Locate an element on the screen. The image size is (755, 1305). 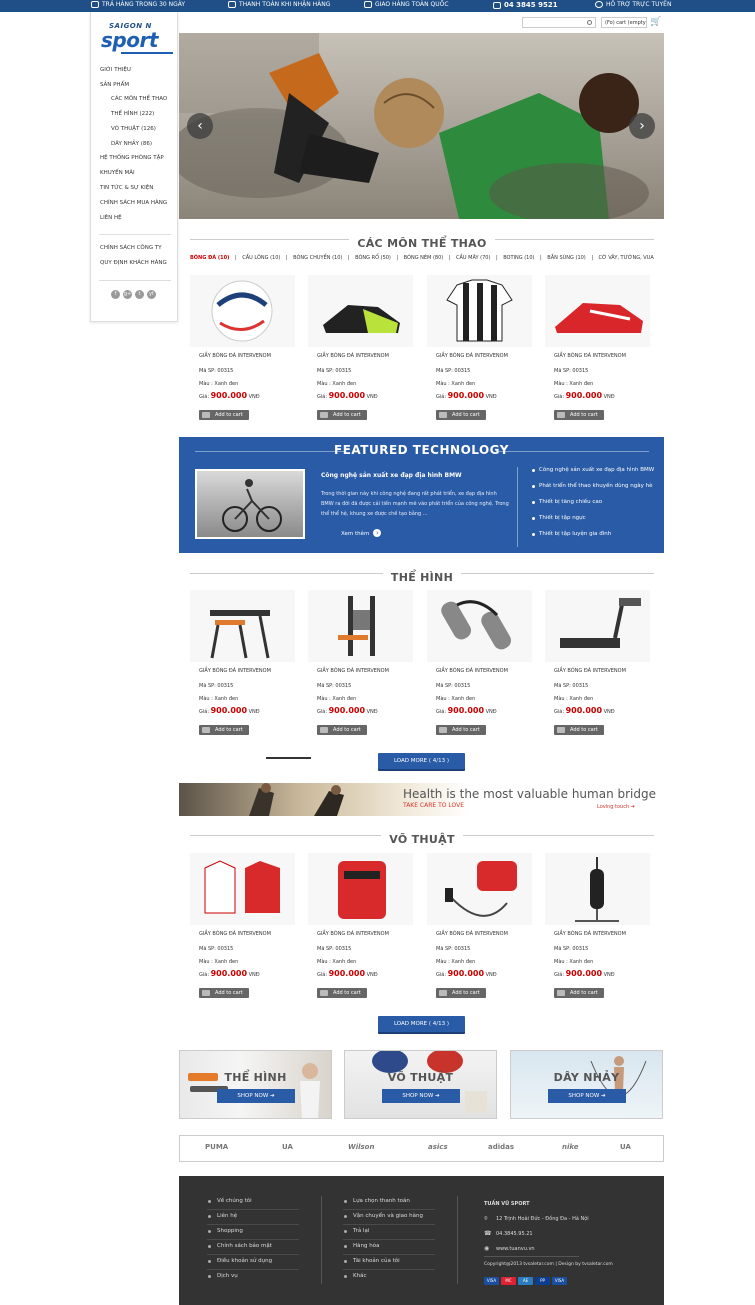
cart-dropdown: (Fo) cart (empty) is located at coordinates (624, 22).